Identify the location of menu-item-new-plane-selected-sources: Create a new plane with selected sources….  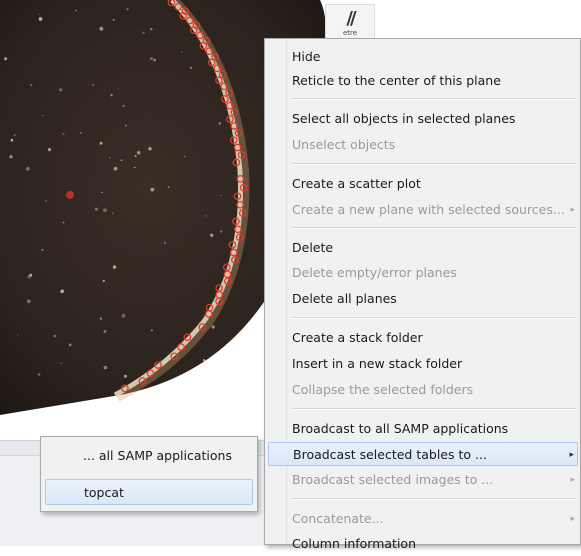
(432, 210).